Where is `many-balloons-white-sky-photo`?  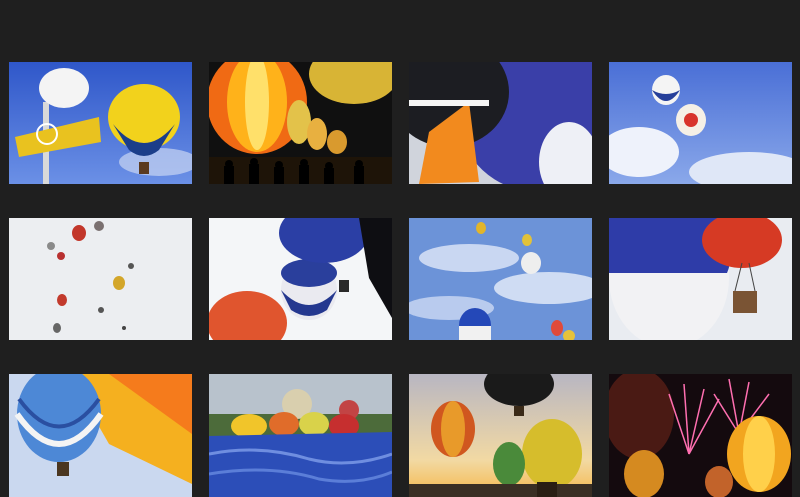 many-balloons-white-sky-photo is located at coordinates (100, 279).